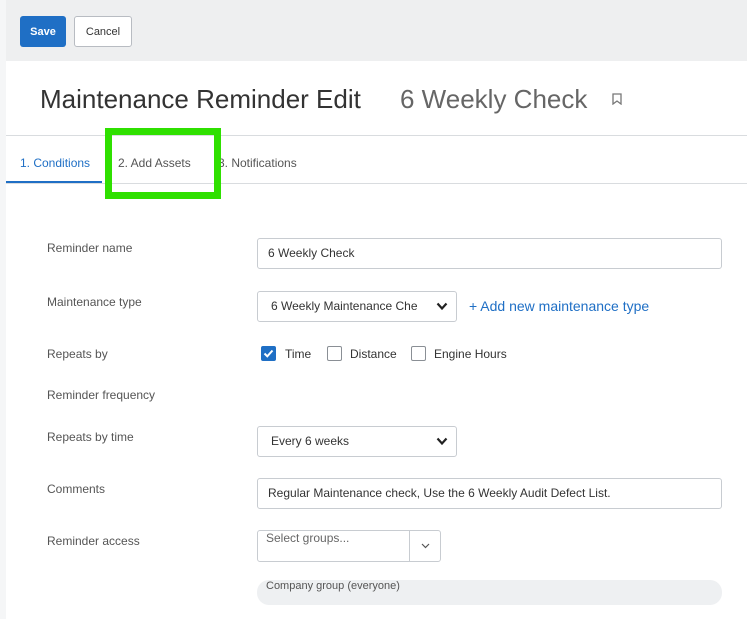 The height and width of the screenshot is (619, 747). Describe the element at coordinates (373, 354) in the screenshot. I see `distance-checkbox-label: Distance` at that location.